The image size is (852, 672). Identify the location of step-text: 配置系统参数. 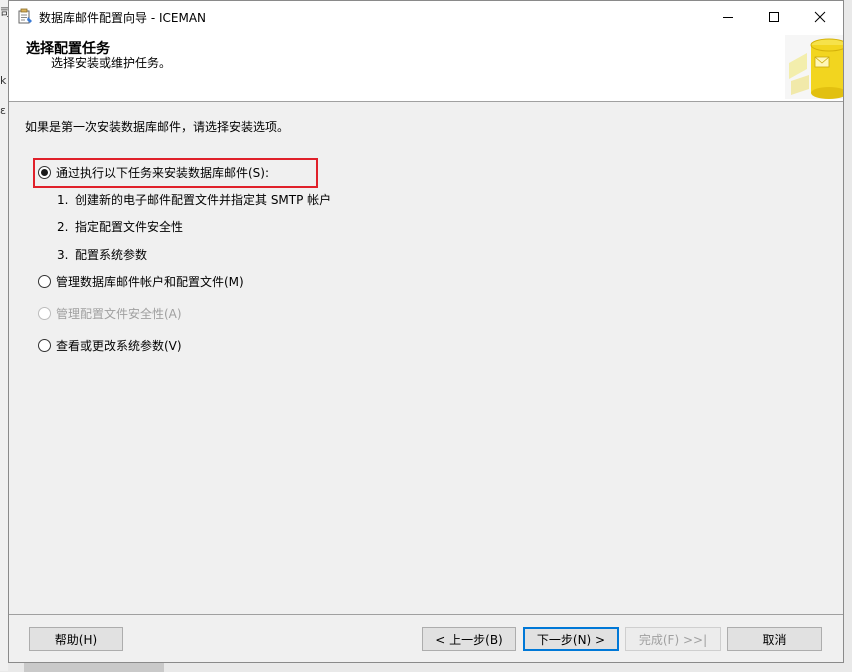
(111, 255).